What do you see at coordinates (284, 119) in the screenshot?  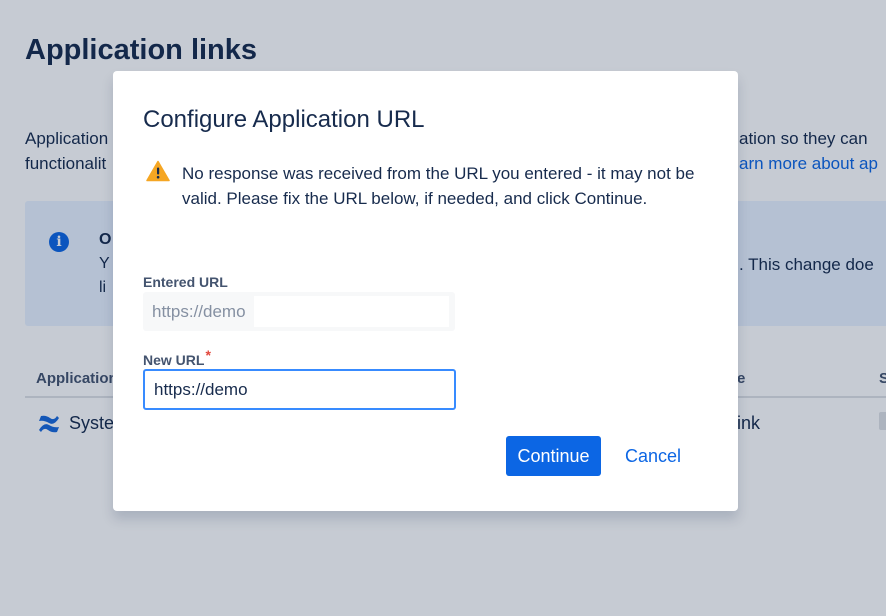 I see `dialog-title: Configure Application URL` at bounding box center [284, 119].